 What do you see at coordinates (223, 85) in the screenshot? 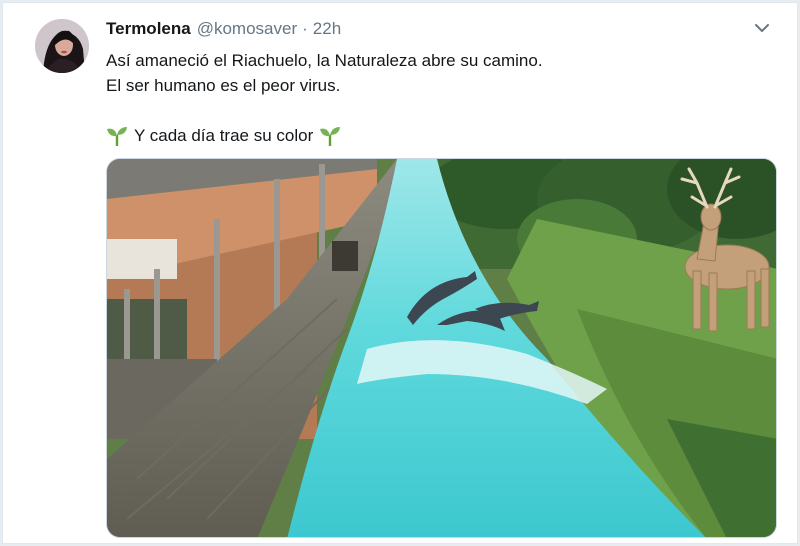
I see `tweet-text-line-2: El ser humano es el peor virus.` at bounding box center [223, 85].